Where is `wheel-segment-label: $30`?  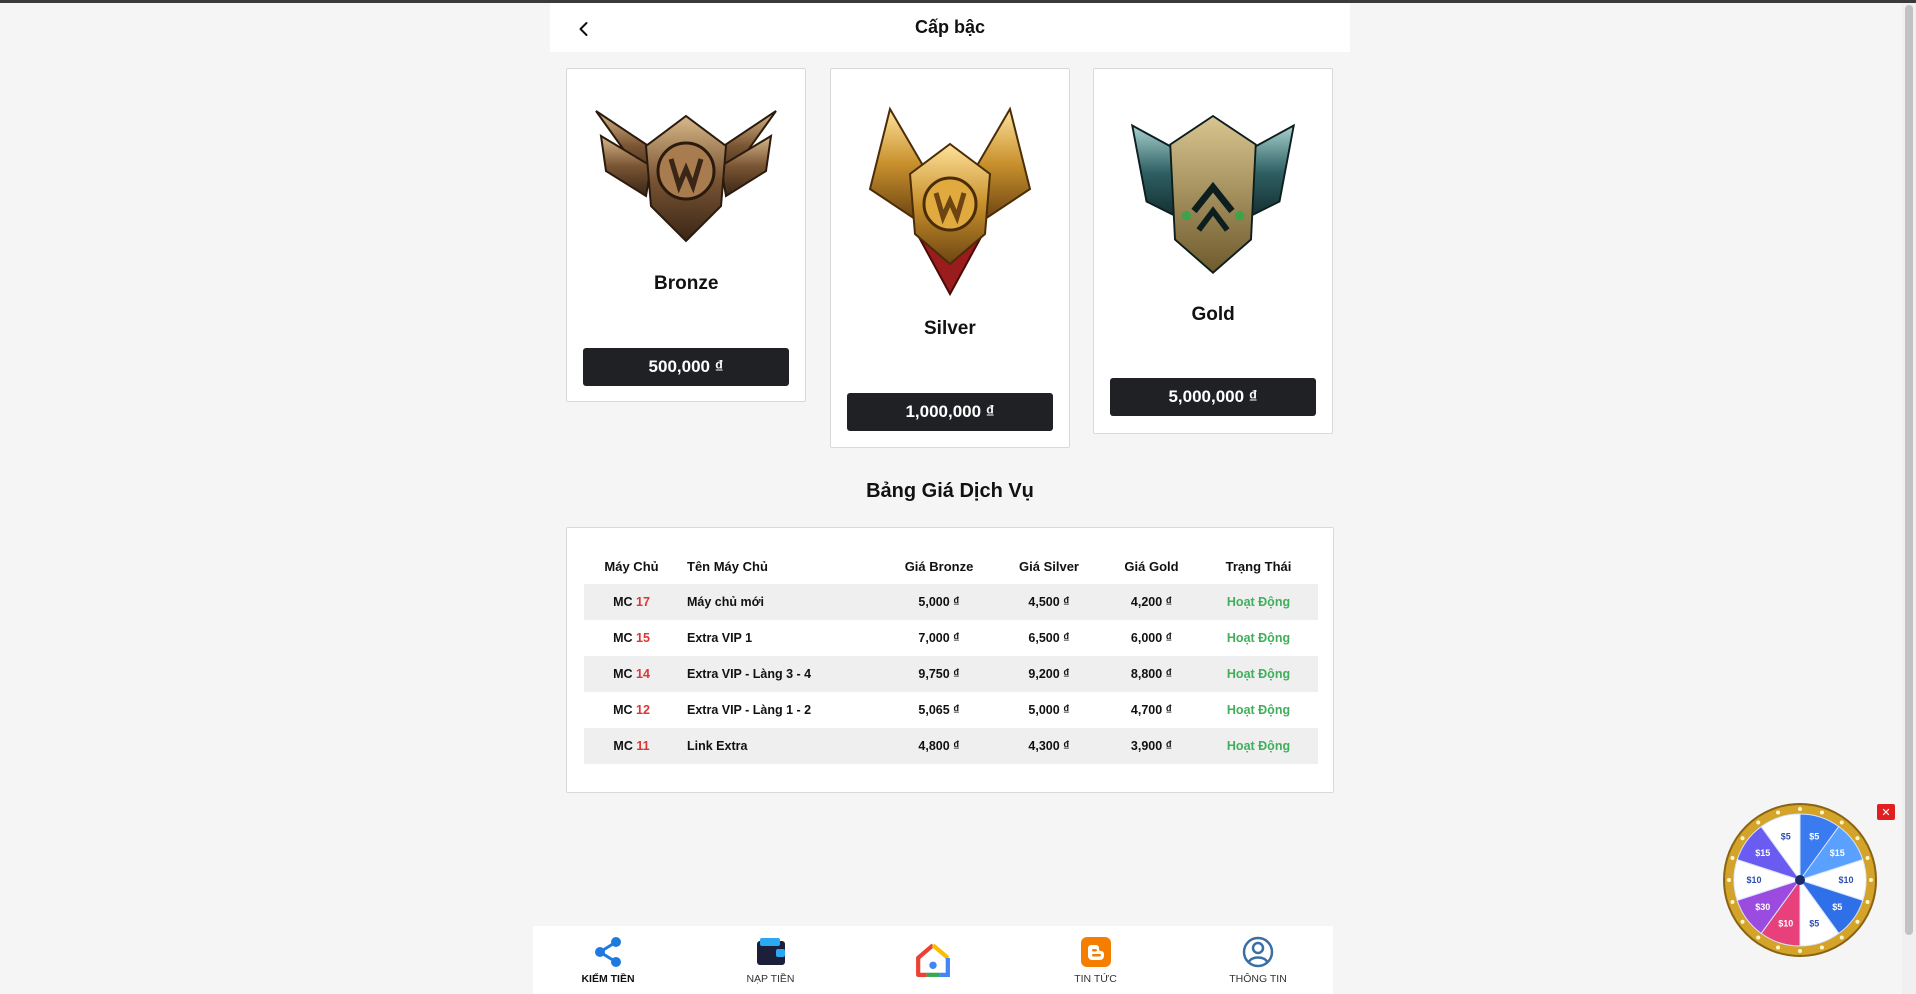 wheel-segment-label: $30 is located at coordinates (1762, 907).